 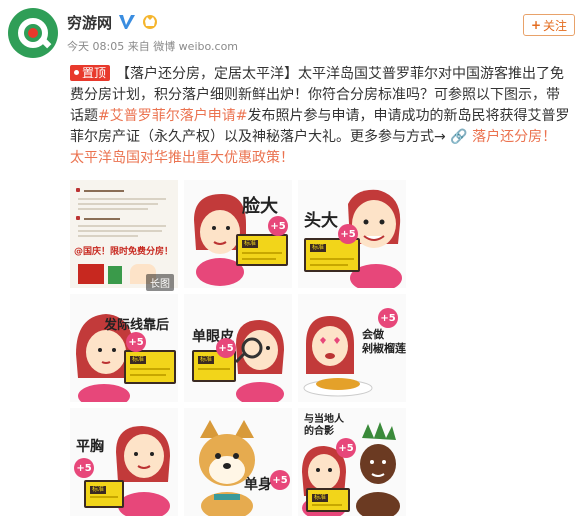 I want to click on plus-icon: +, so click(x=536, y=25).